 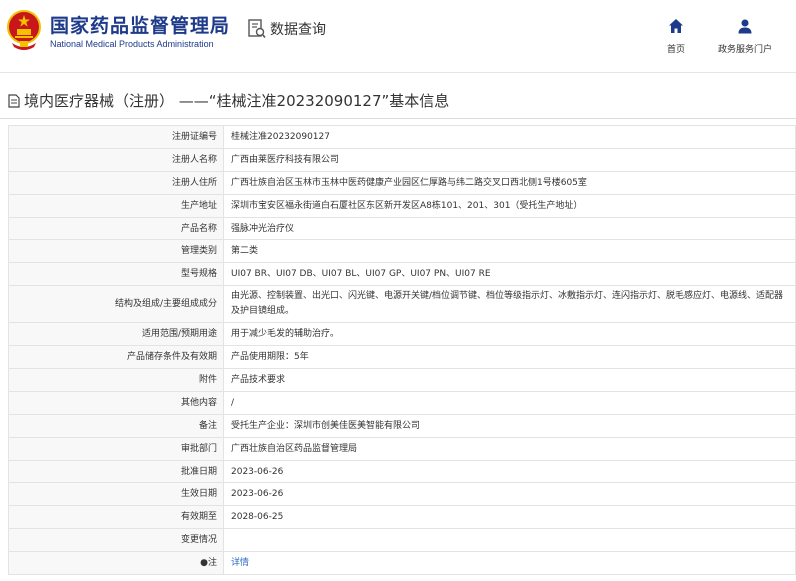 I want to click on row-value: 桂械注准20232090127, so click(x=509, y=137).